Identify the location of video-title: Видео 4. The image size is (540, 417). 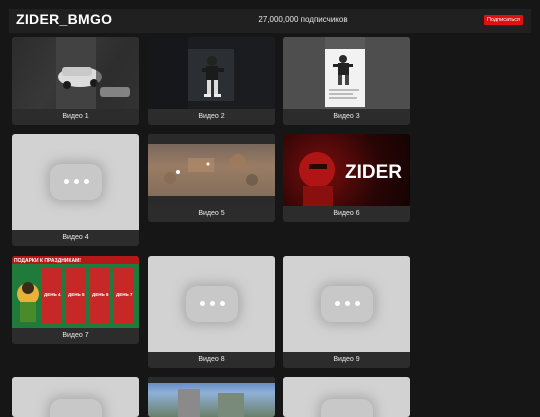
(75, 238).